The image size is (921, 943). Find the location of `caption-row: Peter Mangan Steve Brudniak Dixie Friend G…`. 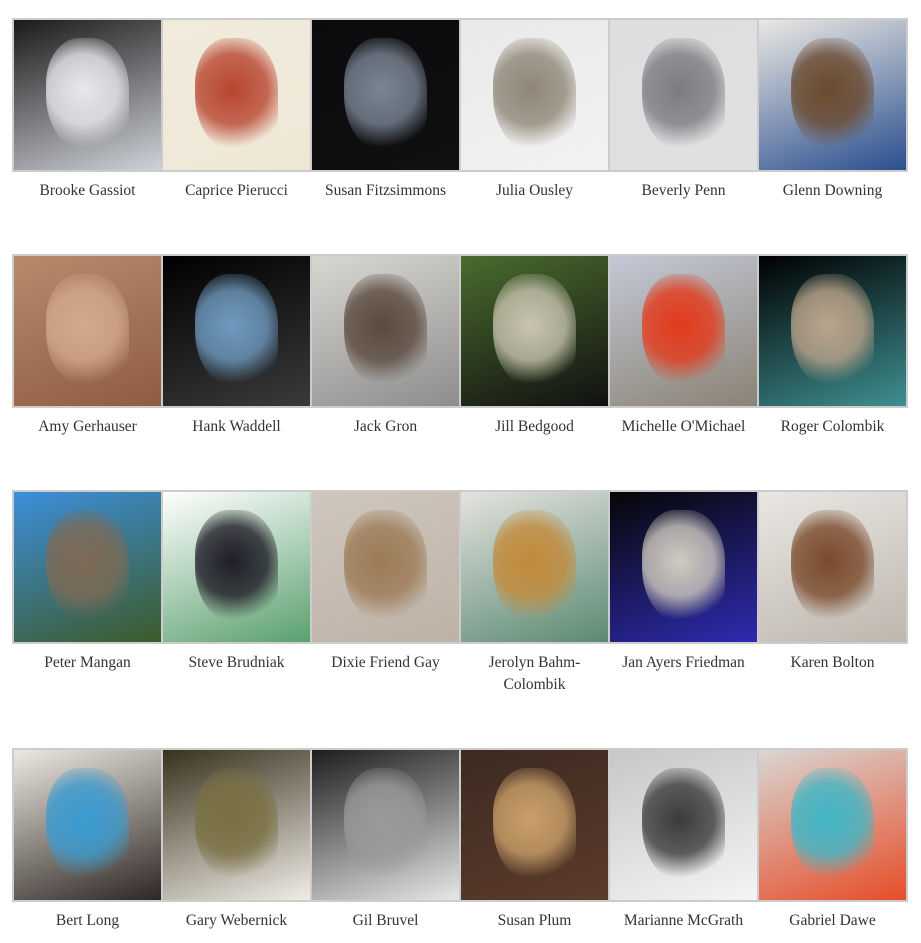

caption-row: Peter Mangan Steve Brudniak Dixie Friend G… is located at coordinates (460, 674).